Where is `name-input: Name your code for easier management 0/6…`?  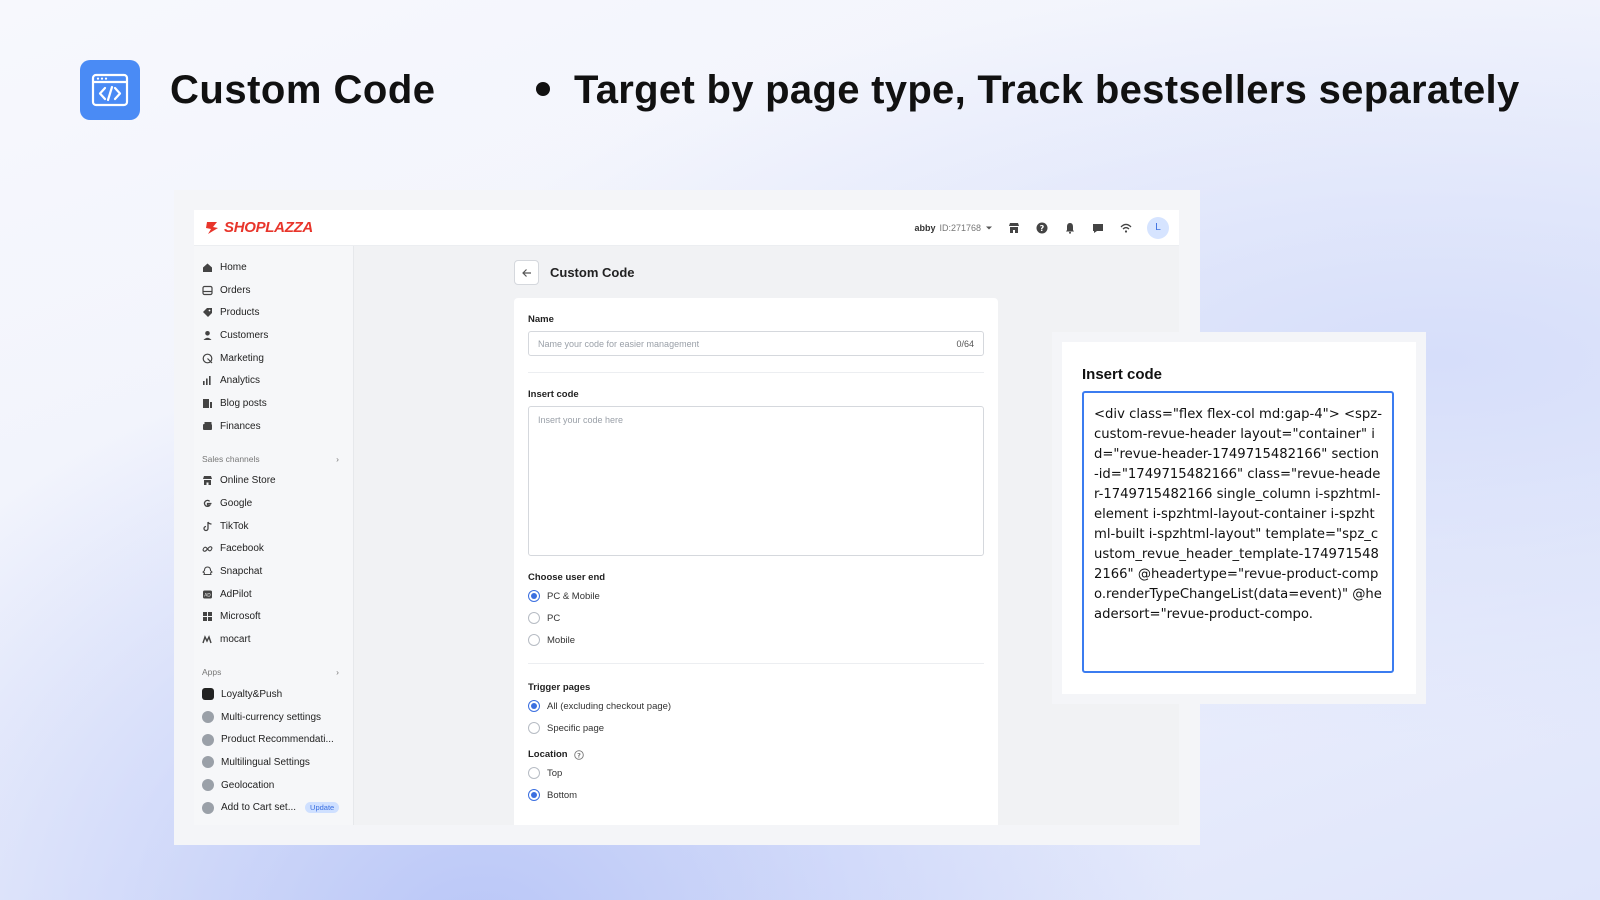 name-input: Name your code for easier management 0/6… is located at coordinates (756, 343).